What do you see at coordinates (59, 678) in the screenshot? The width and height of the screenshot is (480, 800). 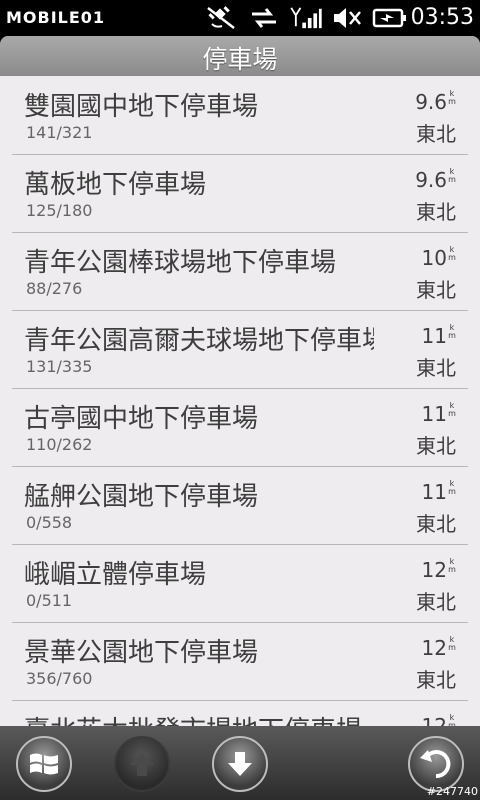 I see `parking-availability: 356/760` at bounding box center [59, 678].